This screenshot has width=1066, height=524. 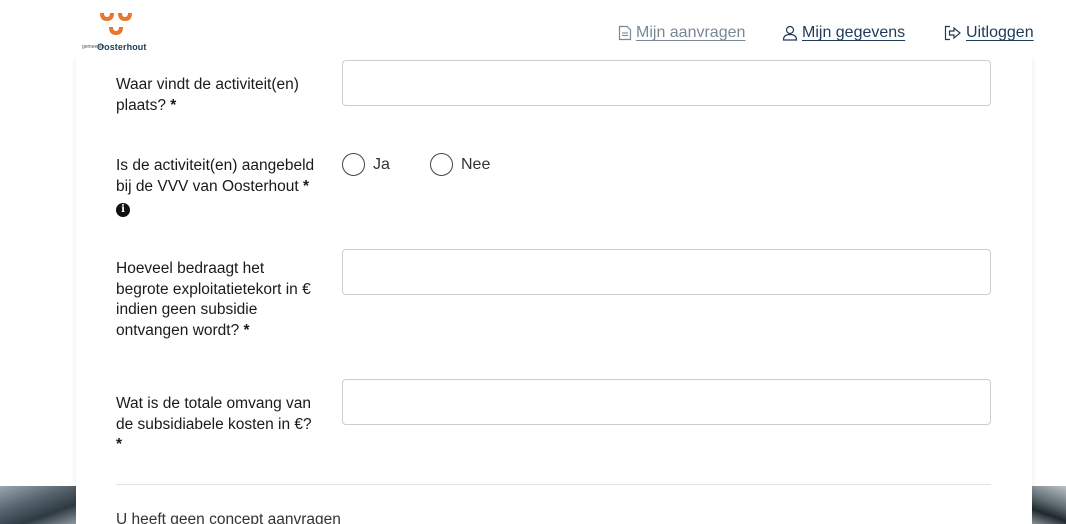 I want to click on divider, so click(x=553, y=484).